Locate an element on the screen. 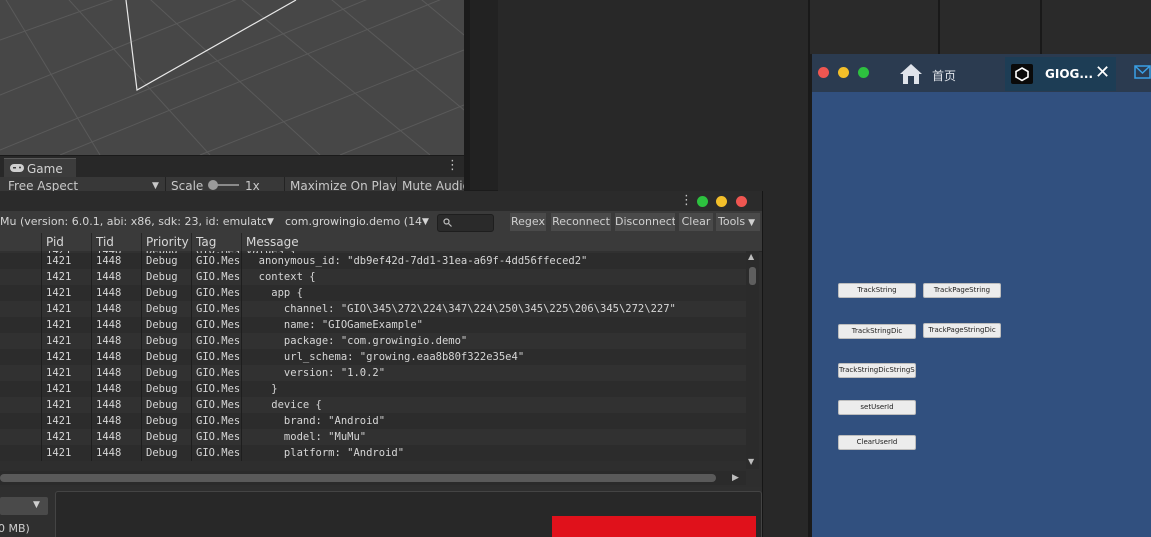 Image resolution: width=1151 pixels, height=537 pixels. cell-message: context { is located at coordinates (281, 277).